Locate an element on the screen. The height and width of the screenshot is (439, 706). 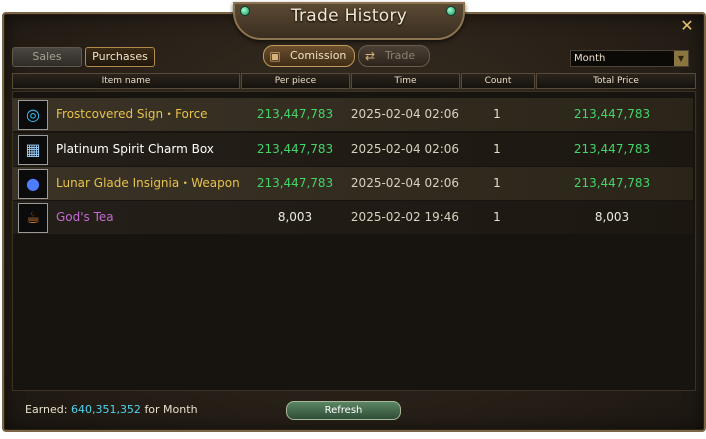
teapot-icon: ☕ is located at coordinates (33, 217).